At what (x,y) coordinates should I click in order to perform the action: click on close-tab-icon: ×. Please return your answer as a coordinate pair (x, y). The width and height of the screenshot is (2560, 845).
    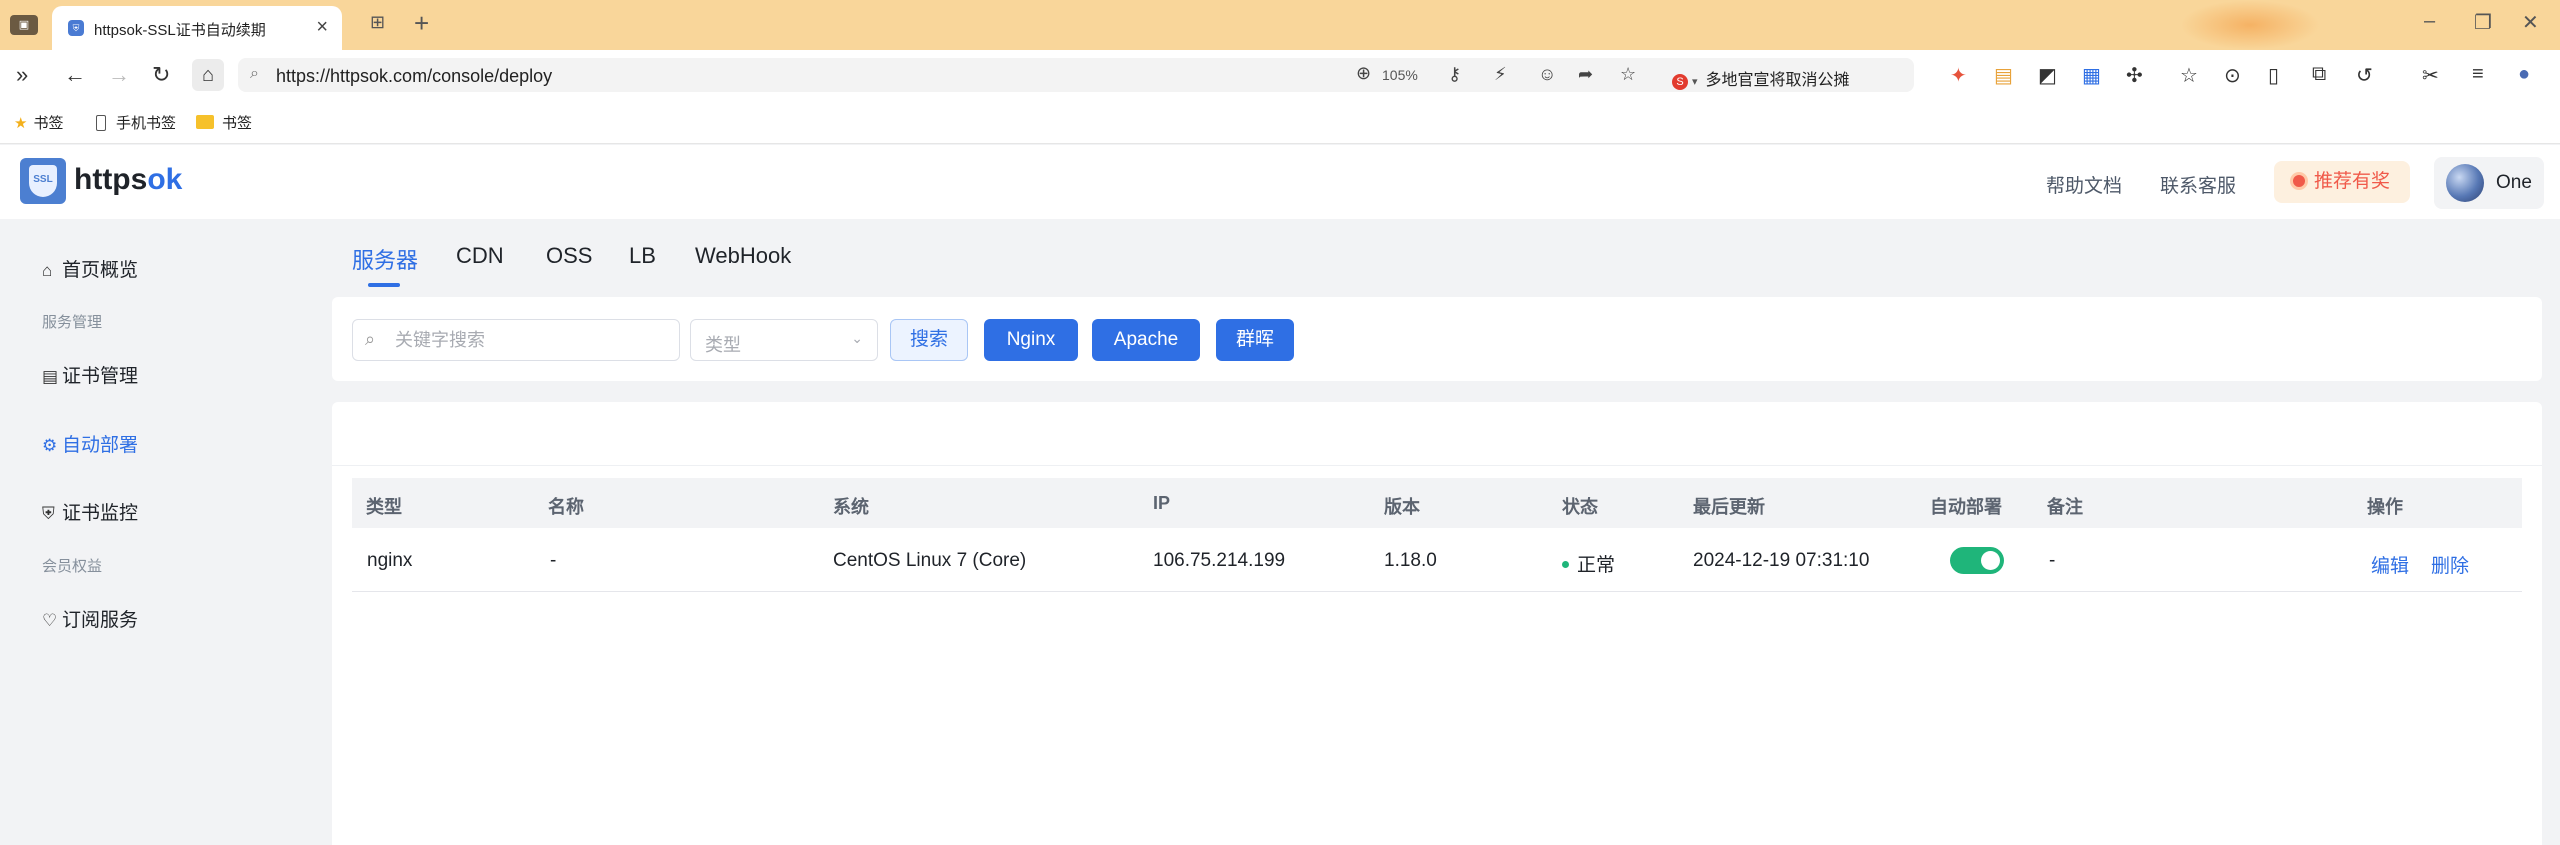
    Looking at the image, I should click on (322, 27).